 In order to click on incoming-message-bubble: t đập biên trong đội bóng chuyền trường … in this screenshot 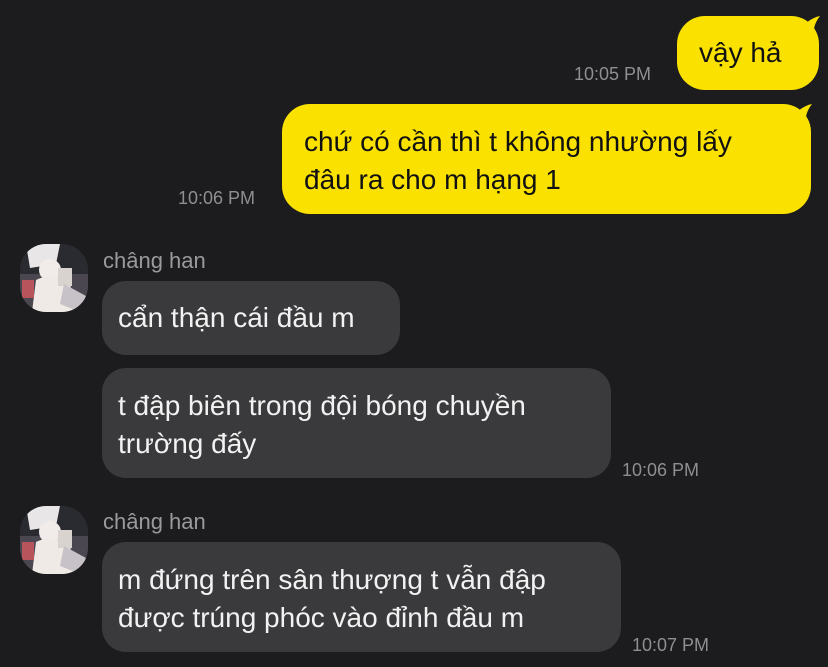, I will do `click(356, 423)`.